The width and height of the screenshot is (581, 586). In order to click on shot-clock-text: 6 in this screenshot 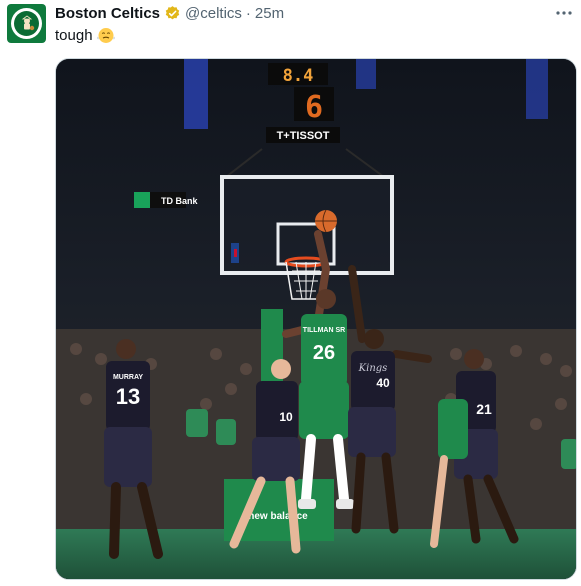, I will do `click(314, 107)`.